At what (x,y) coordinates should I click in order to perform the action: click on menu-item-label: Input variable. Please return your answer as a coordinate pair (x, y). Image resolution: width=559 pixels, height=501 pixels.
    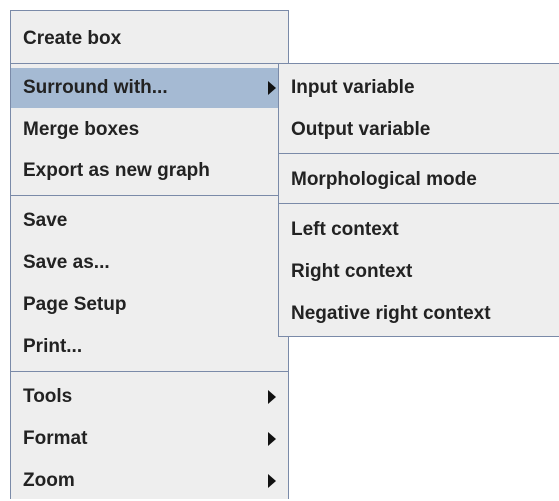
    Looking at the image, I should click on (353, 87).